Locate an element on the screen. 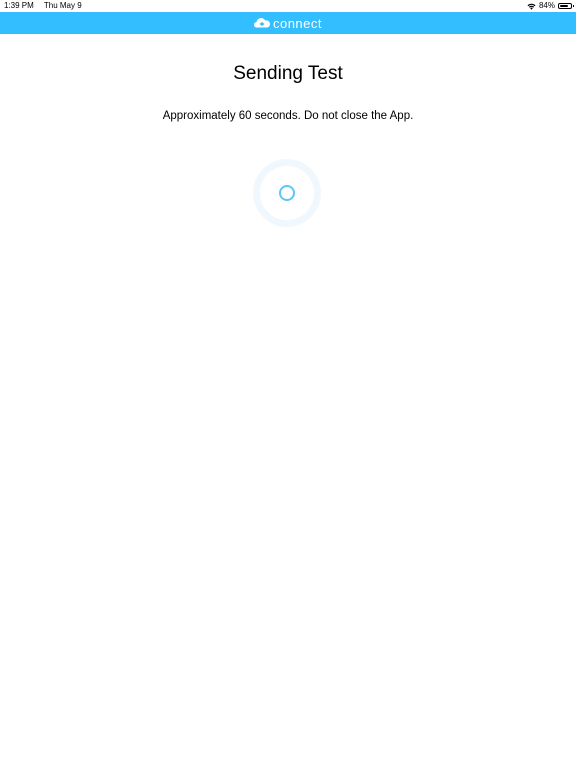 This screenshot has width=576, height=768. loading-spinner-icon is located at coordinates (287, 193).